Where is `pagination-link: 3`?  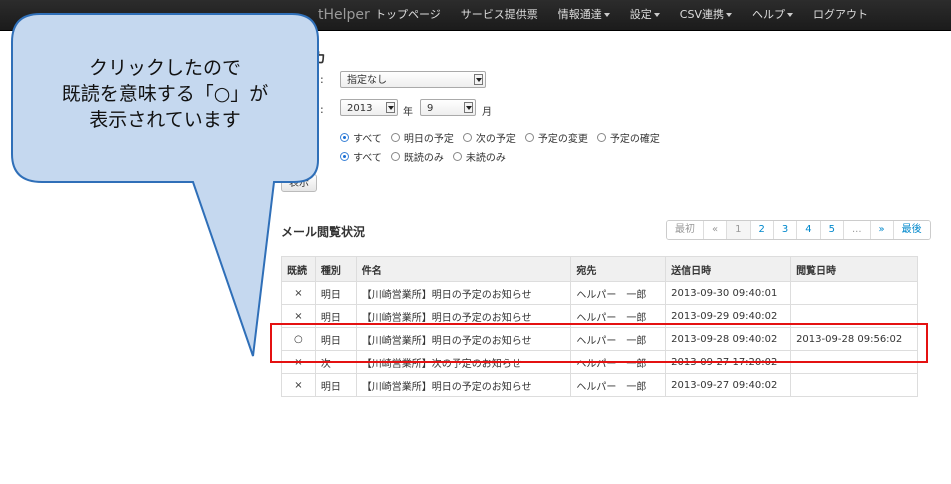 pagination-link: 3 is located at coordinates (784, 230).